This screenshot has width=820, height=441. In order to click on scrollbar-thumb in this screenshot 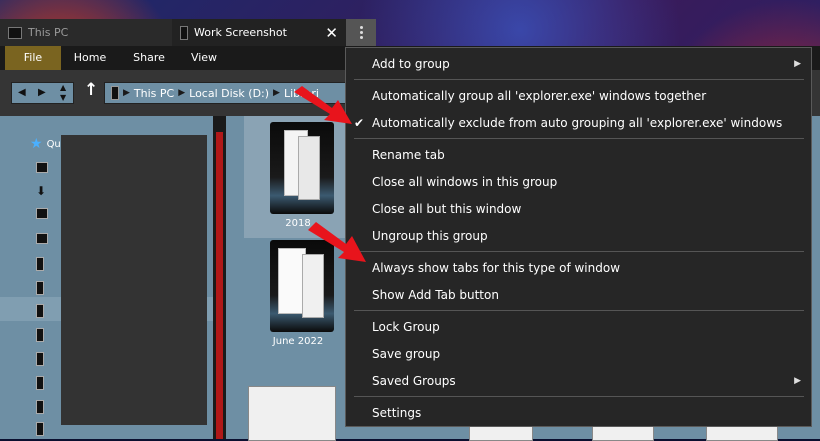, I will do `click(219, 285)`.